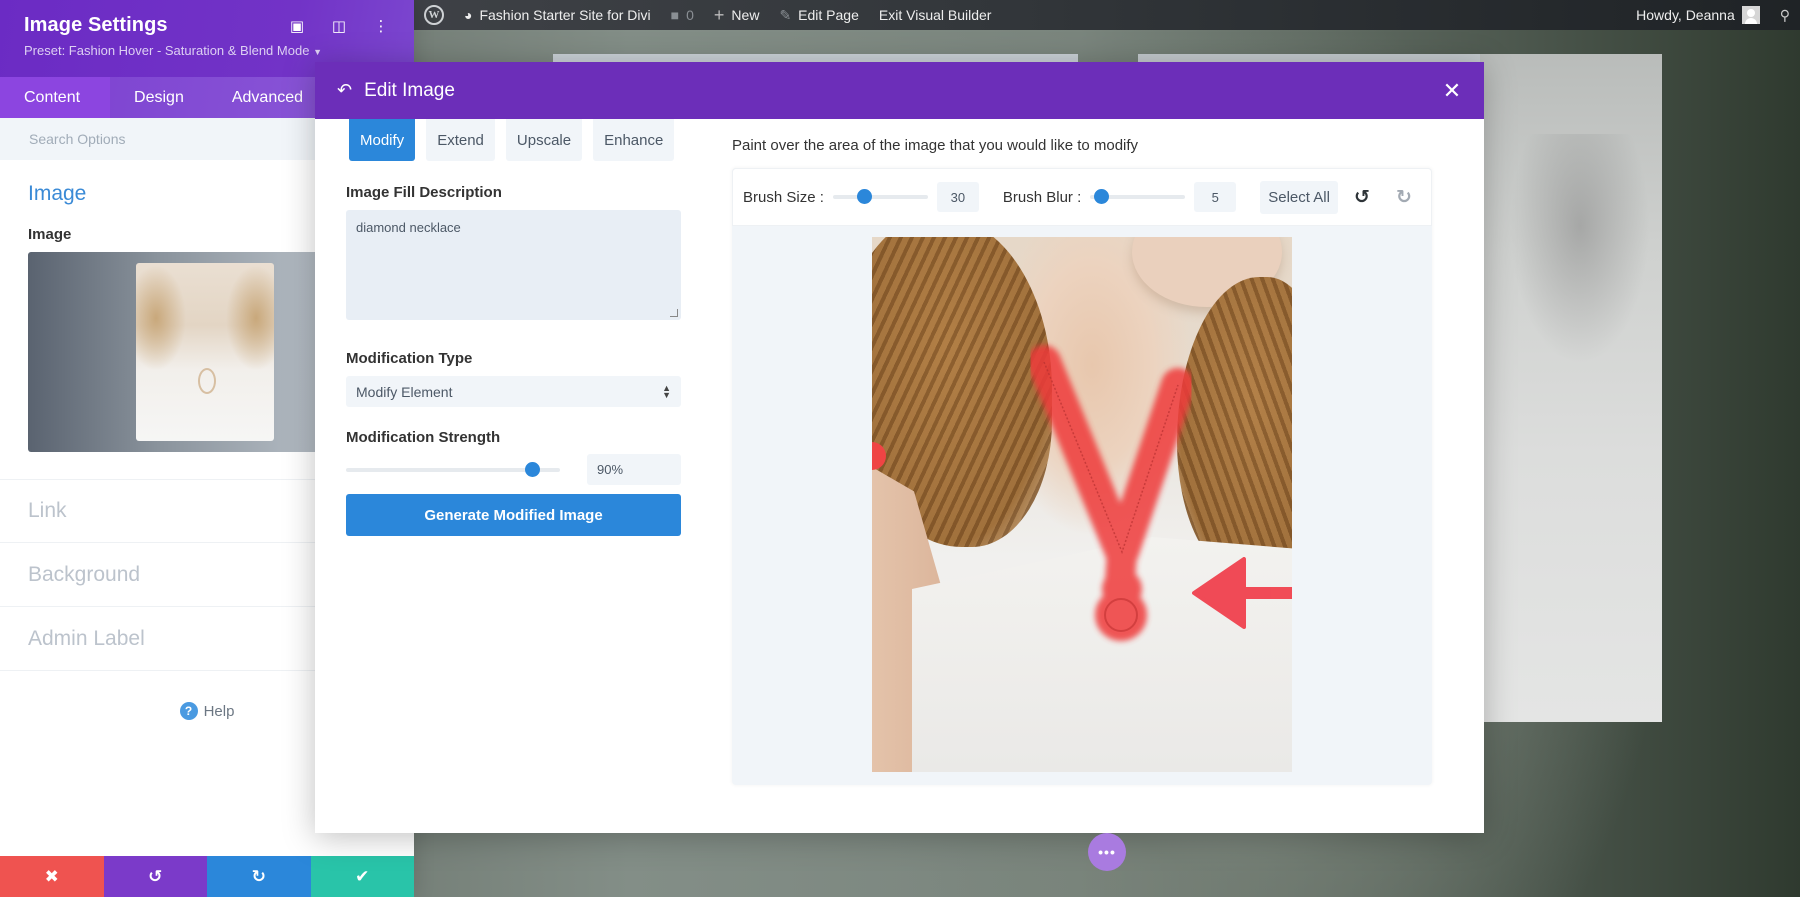  I want to click on mode-tabs: Modify Extend Upscale Enhance, so click(515, 140).